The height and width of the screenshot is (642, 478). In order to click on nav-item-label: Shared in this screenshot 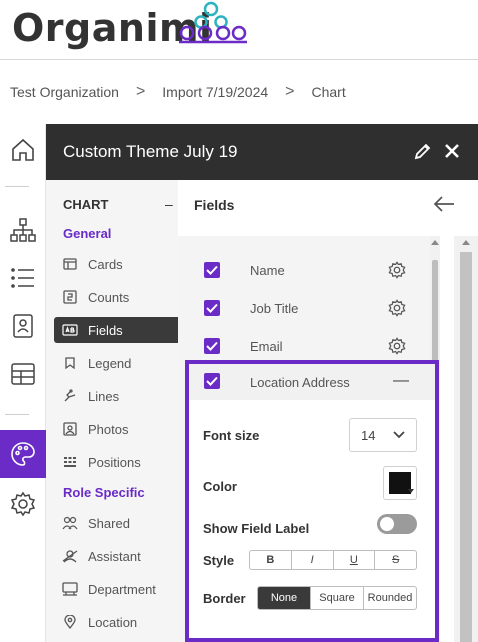, I will do `click(109, 523)`.